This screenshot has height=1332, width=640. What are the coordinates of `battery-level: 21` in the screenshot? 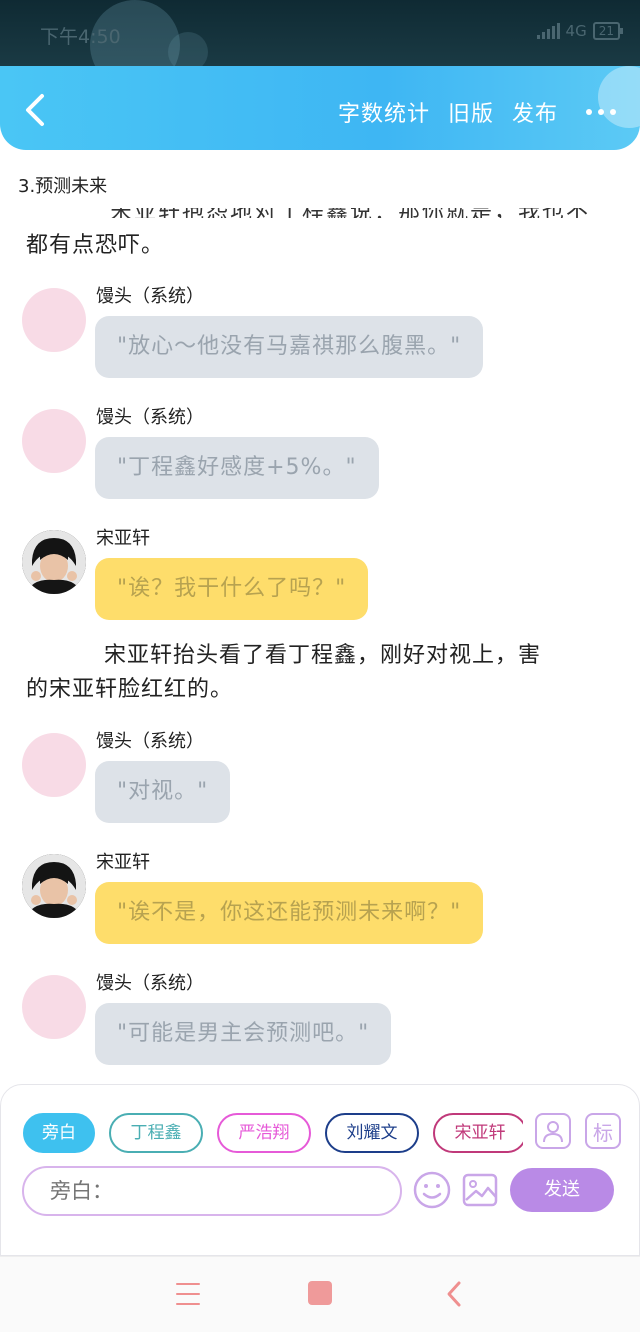 It's located at (606, 31).